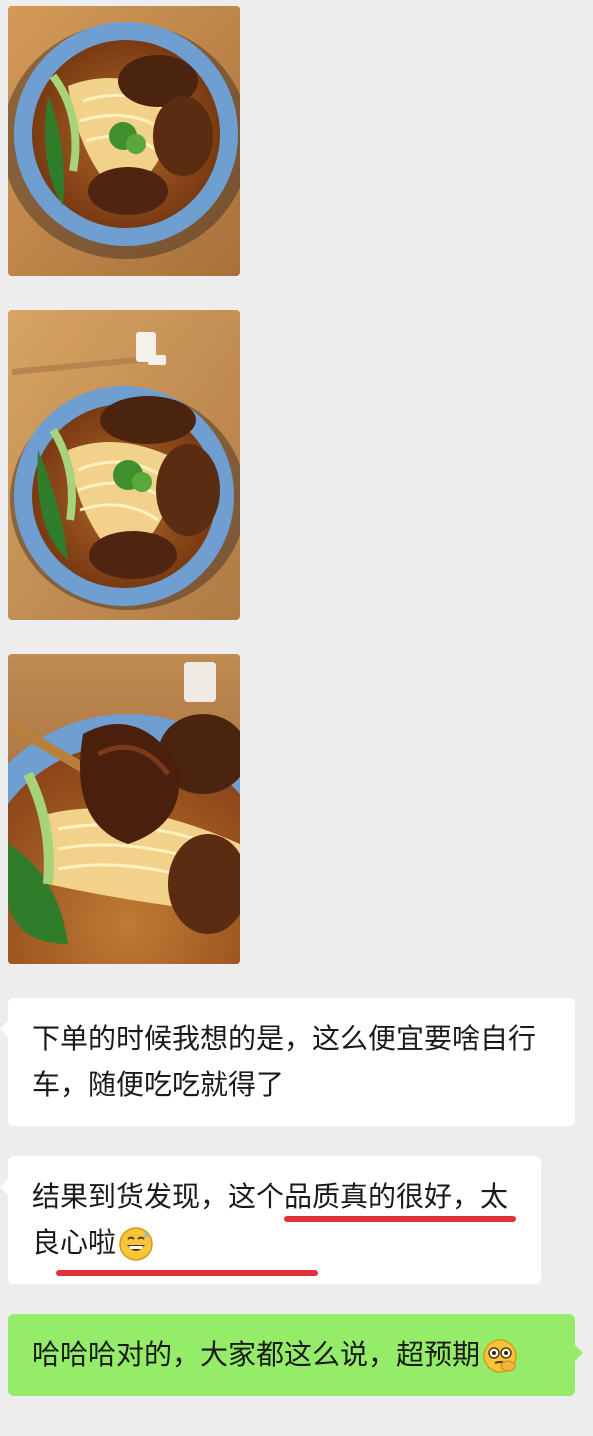 The image size is (593, 1436). Describe the element at coordinates (326, 1196) in the screenshot. I see `message-text-highlight-1: 这个品质真的很` at that location.